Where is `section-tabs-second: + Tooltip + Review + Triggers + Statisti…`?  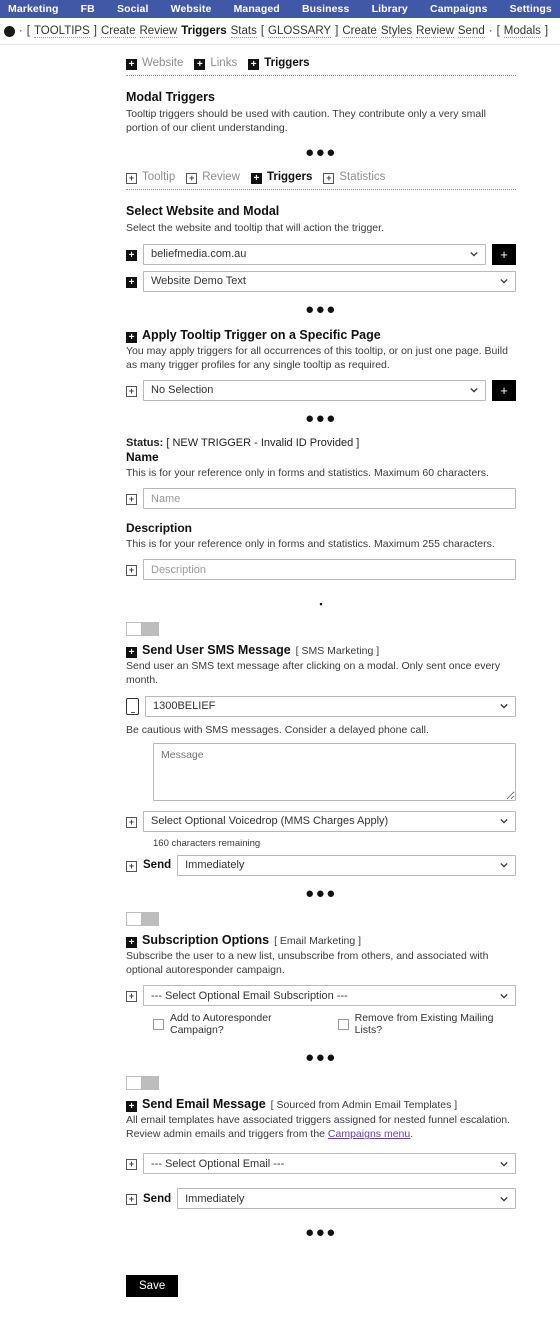 section-tabs-second: + Tooltip + Review + Triggers + Statisti… is located at coordinates (321, 177).